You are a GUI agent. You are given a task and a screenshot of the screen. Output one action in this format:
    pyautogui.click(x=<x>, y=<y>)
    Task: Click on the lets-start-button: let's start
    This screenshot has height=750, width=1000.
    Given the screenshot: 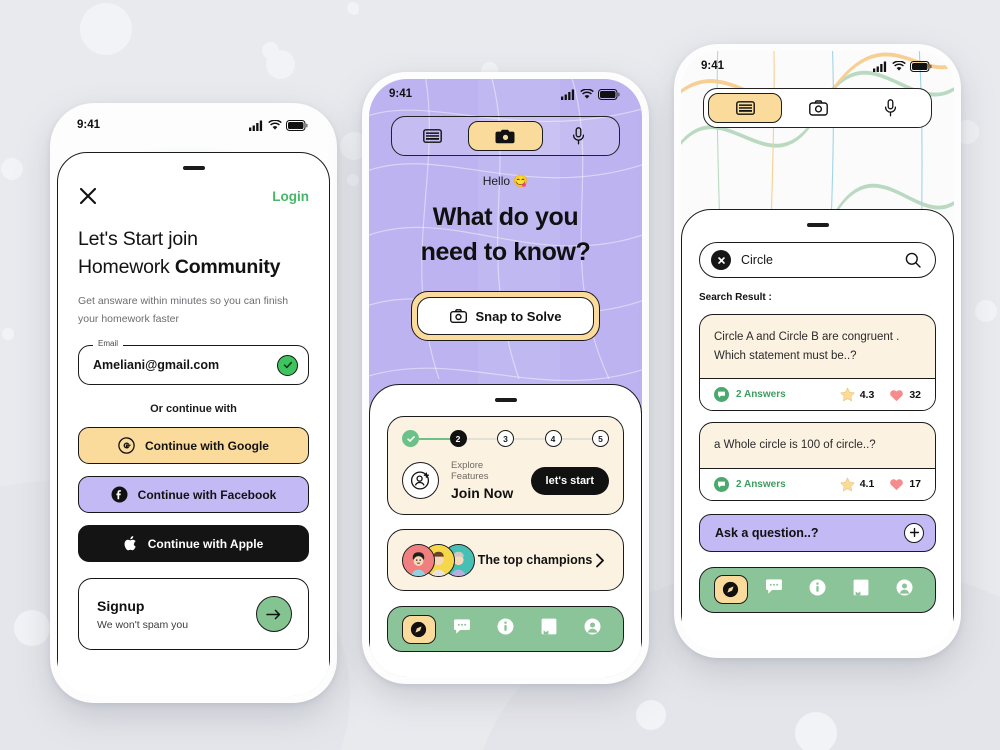 What is the action you would take?
    pyautogui.click(x=569, y=480)
    